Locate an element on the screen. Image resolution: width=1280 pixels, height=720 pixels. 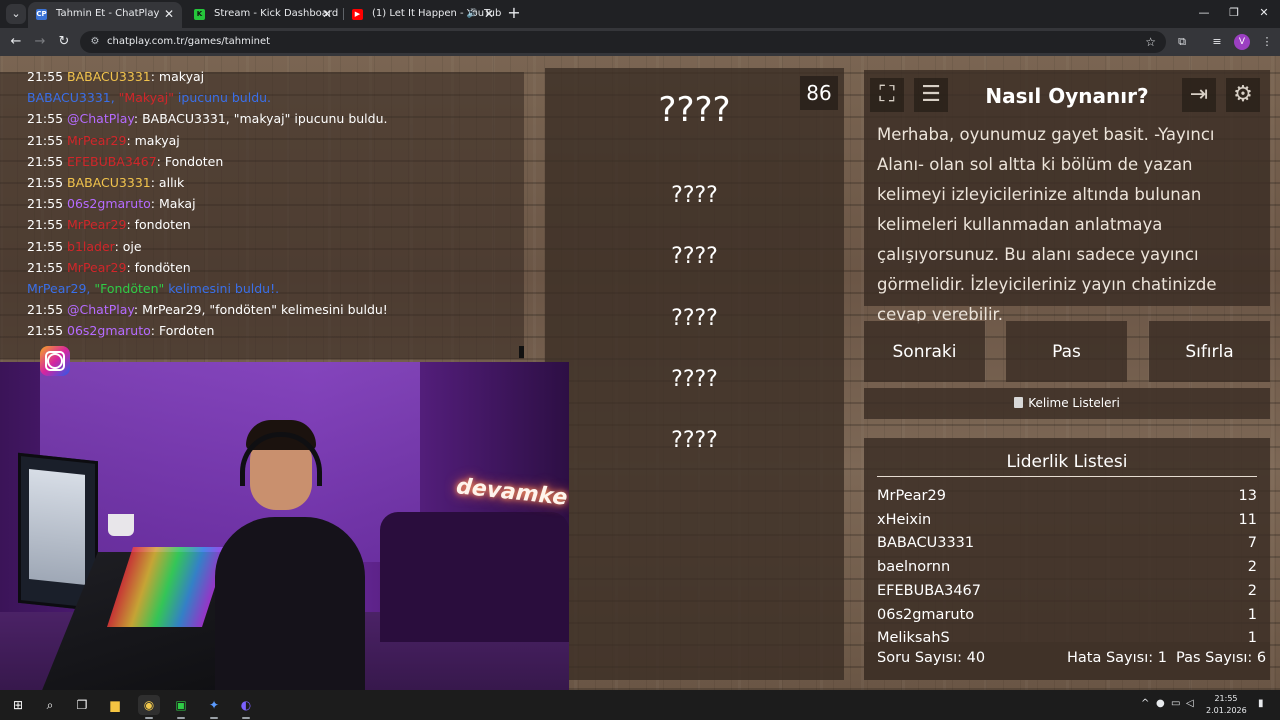
chat-scroll-handle is located at coordinates (521, 352).